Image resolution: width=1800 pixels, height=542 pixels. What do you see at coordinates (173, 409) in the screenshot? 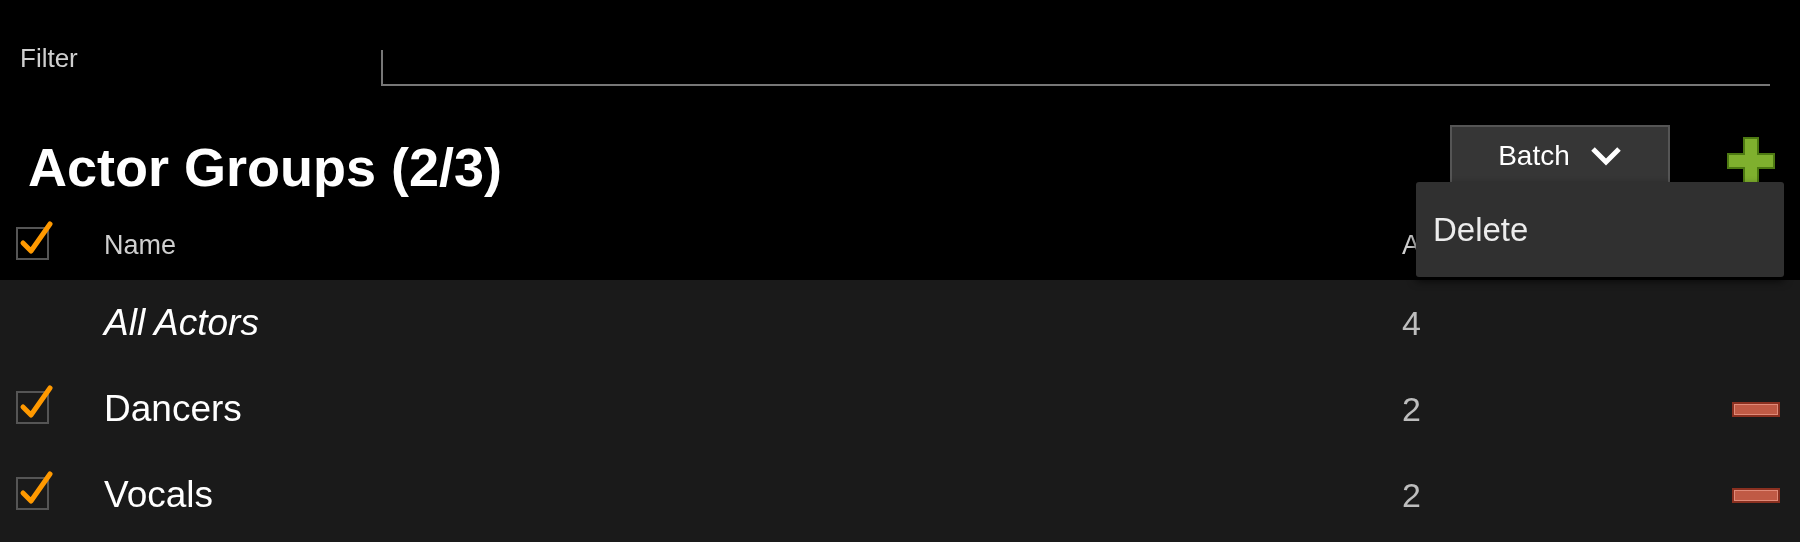
I see `group-name: Dancers` at bounding box center [173, 409].